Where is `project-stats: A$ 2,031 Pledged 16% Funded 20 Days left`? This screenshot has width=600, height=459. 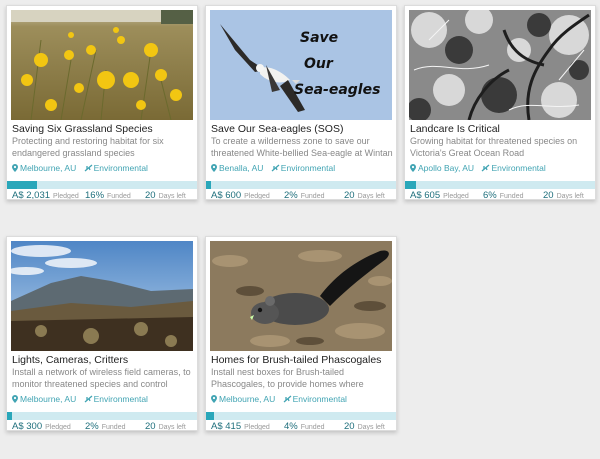 project-stats: A$ 2,031 Pledged 16% Funded 20 Days left is located at coordinates (102, 195).